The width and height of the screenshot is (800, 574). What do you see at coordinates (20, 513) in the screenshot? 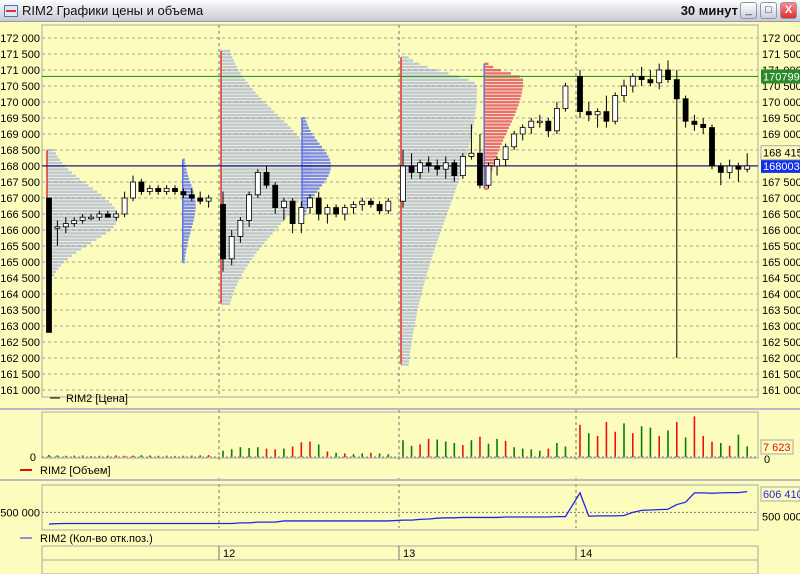
I see `oi-y-tick: 500 000` at bounding box center [20, 513].